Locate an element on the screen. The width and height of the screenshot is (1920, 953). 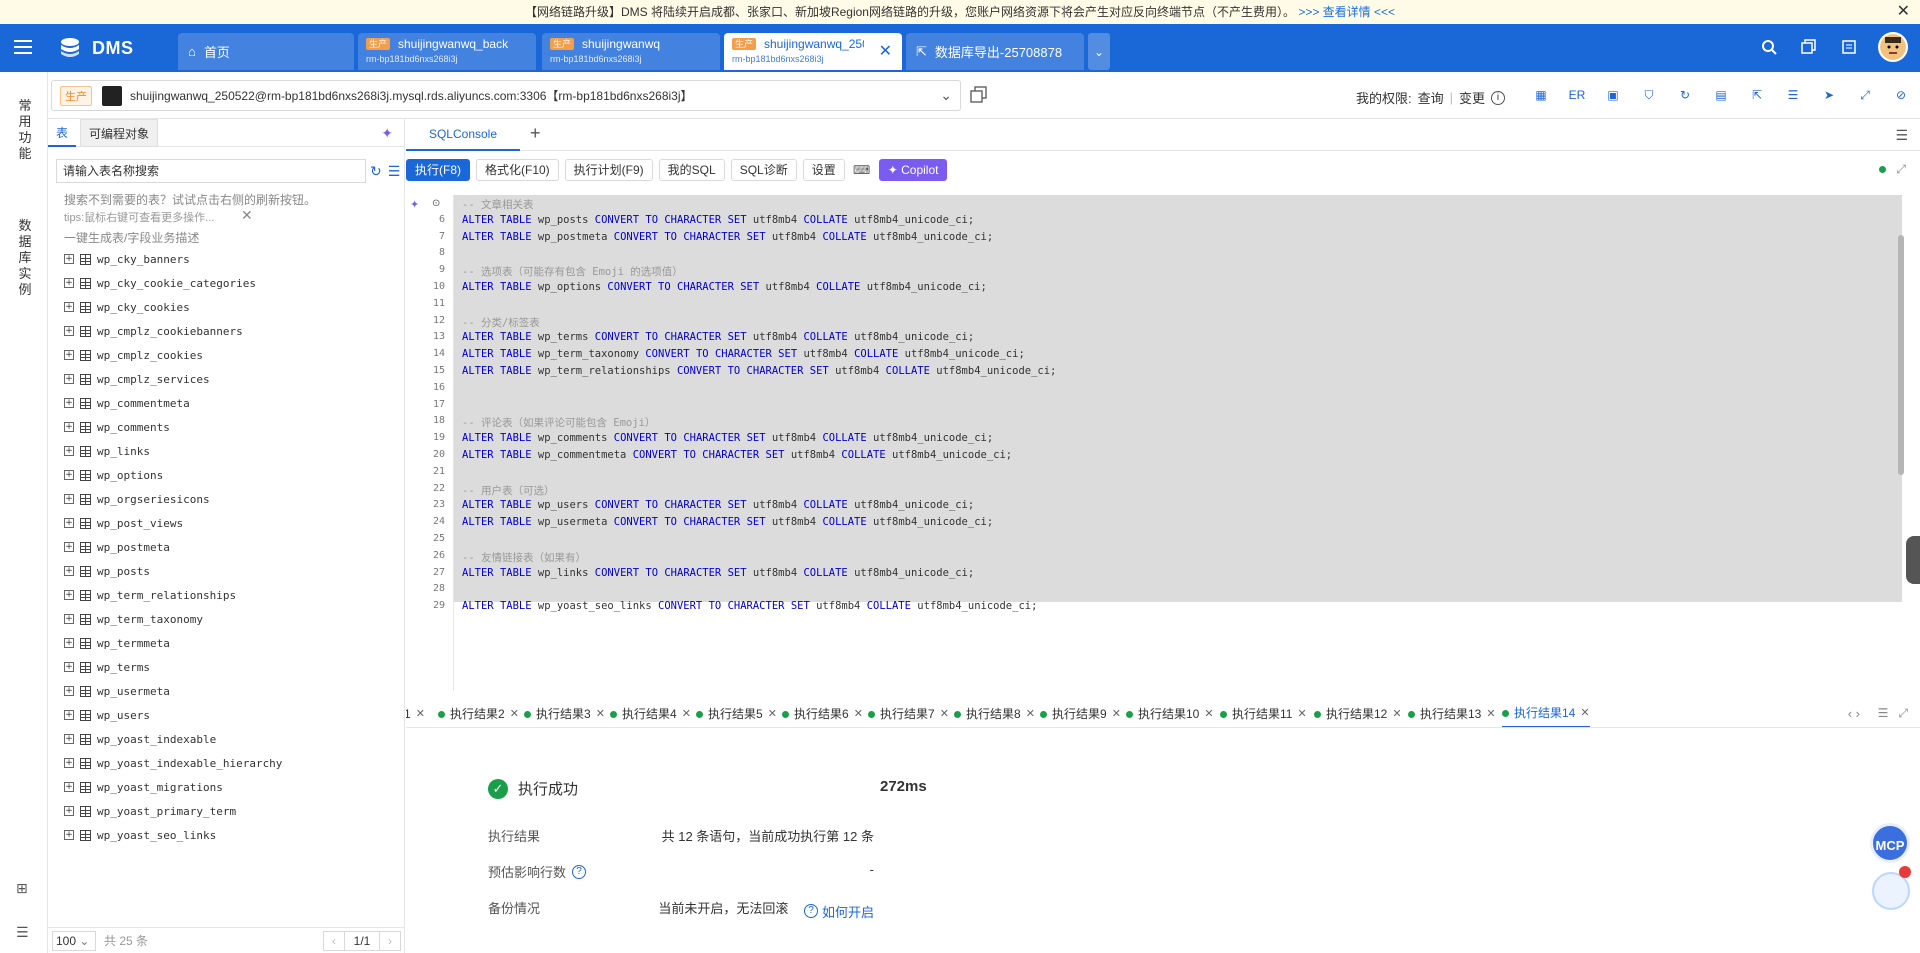
sql-diagnose-button: SQL诊断 is located at coordinates (763, 170).